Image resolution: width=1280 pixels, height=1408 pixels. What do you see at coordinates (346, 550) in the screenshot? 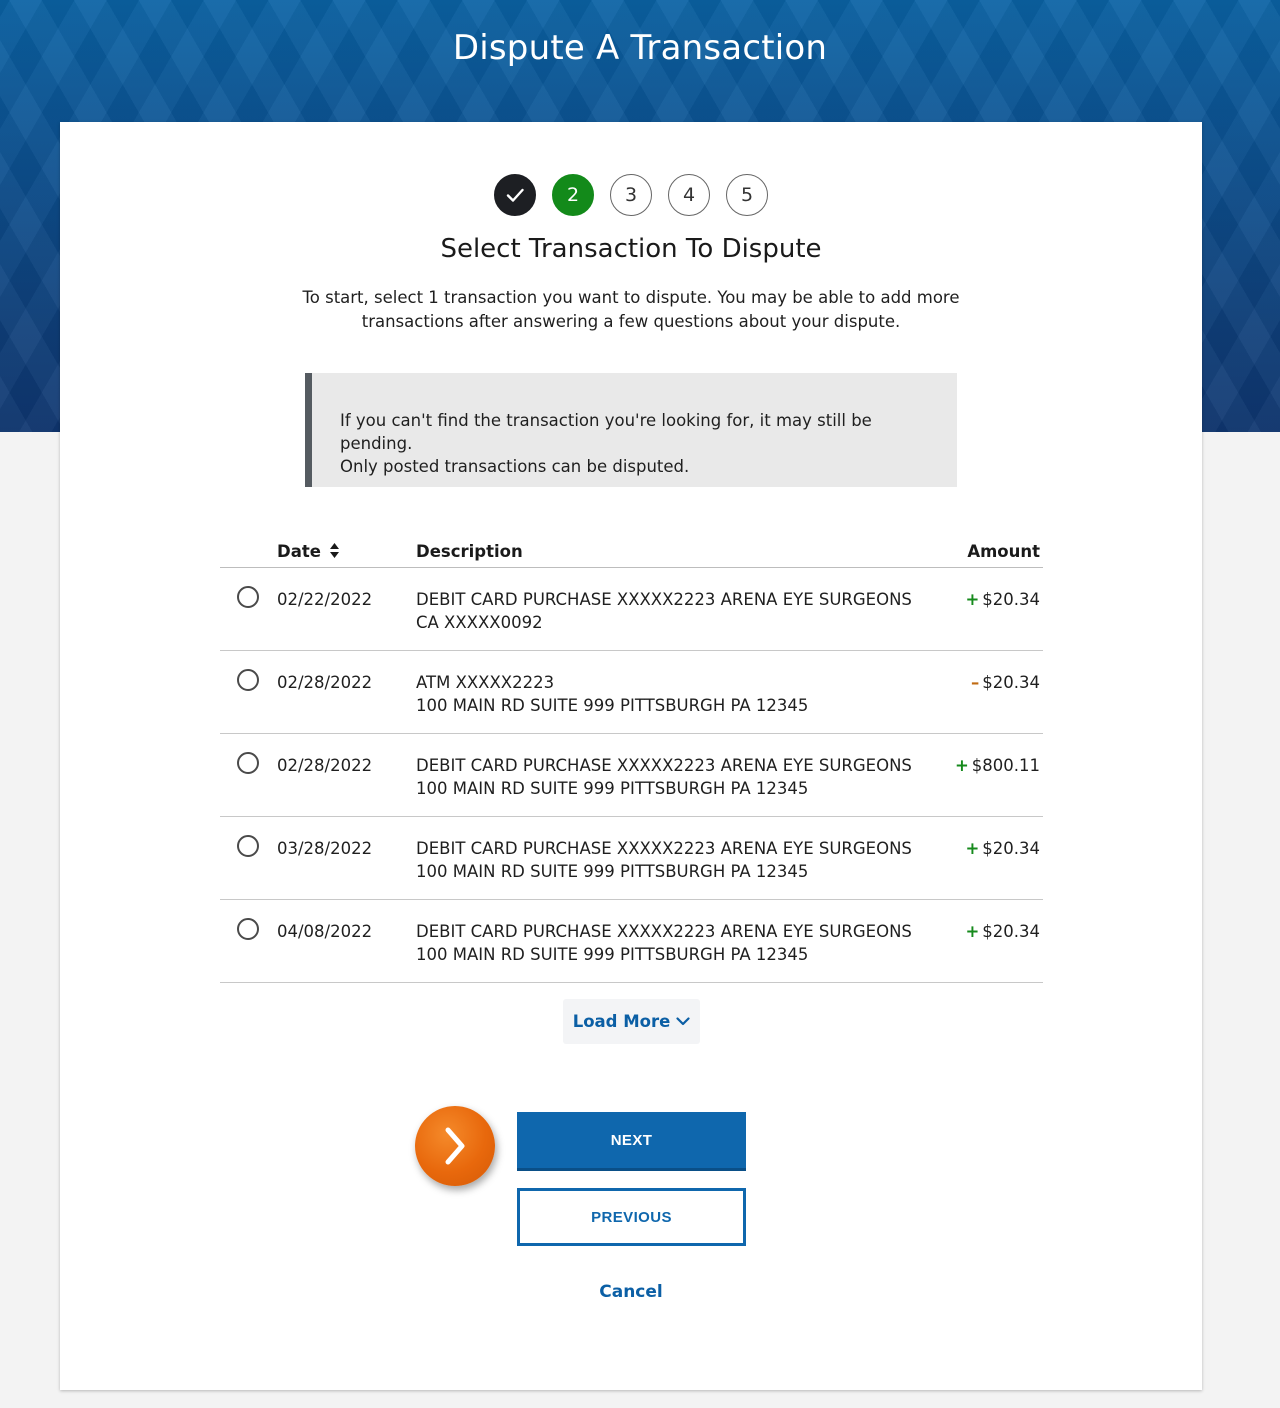
I see `date-column-header: Date` at bounding box center [346, 550].